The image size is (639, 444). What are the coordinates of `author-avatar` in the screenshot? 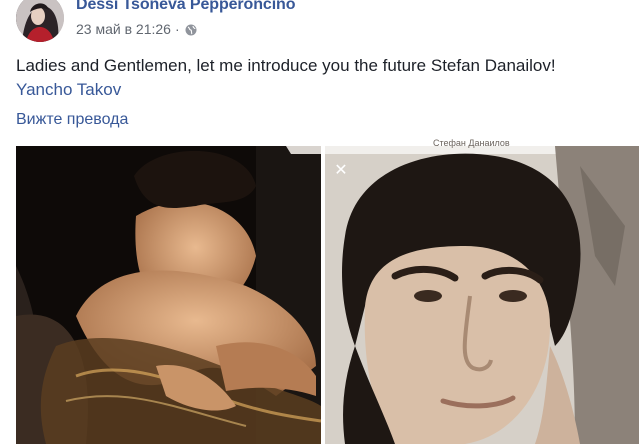 It's located at (40, 21).